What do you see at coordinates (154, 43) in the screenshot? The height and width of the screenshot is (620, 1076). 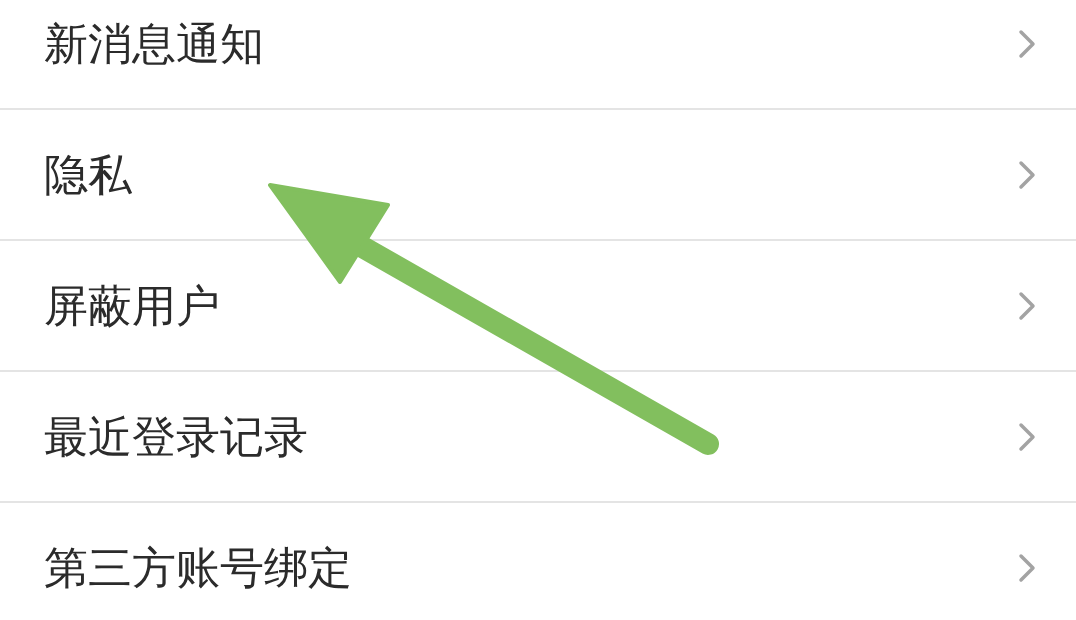 I see `row-label: 新消息通知` at bounding box center [154, 43].